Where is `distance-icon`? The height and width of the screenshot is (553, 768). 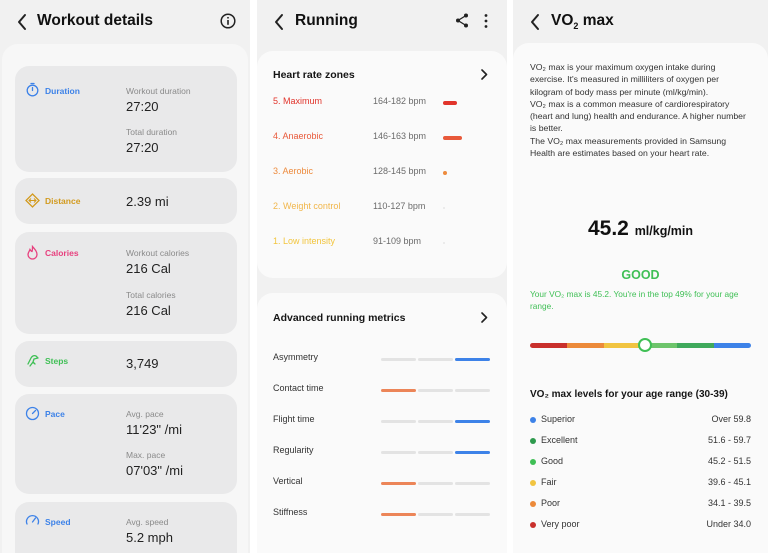 distance-icon is located at coordinates (32, 200).